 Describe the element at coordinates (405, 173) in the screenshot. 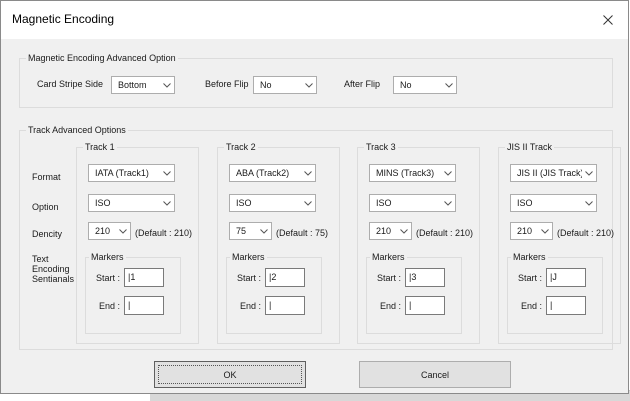

I see `track-format-value: MINS (Track3)` at that location.